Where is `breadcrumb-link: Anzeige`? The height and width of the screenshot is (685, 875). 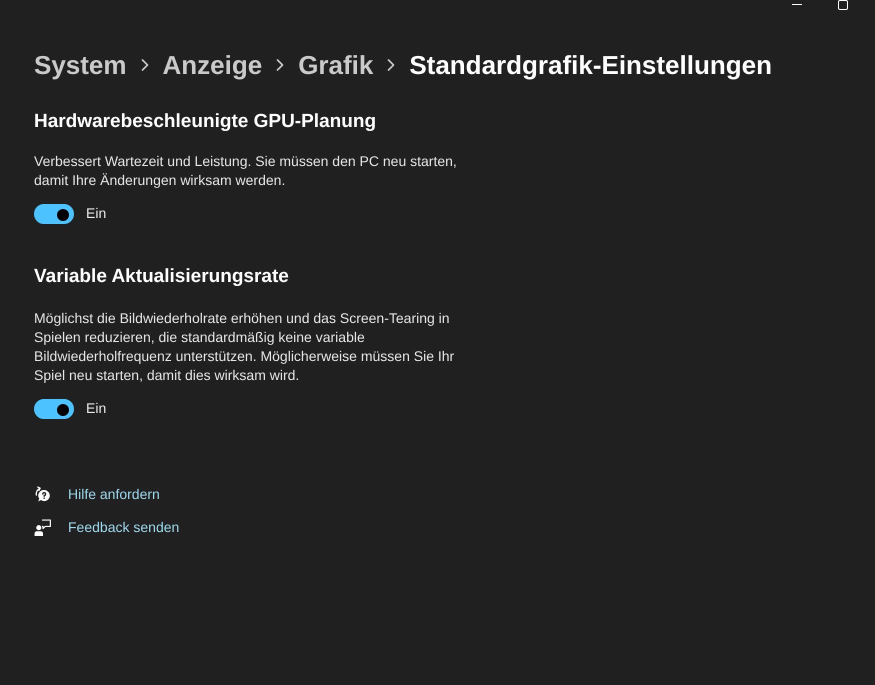
breadcrumb-link: Anzeige is located at coordinates (212, 65).